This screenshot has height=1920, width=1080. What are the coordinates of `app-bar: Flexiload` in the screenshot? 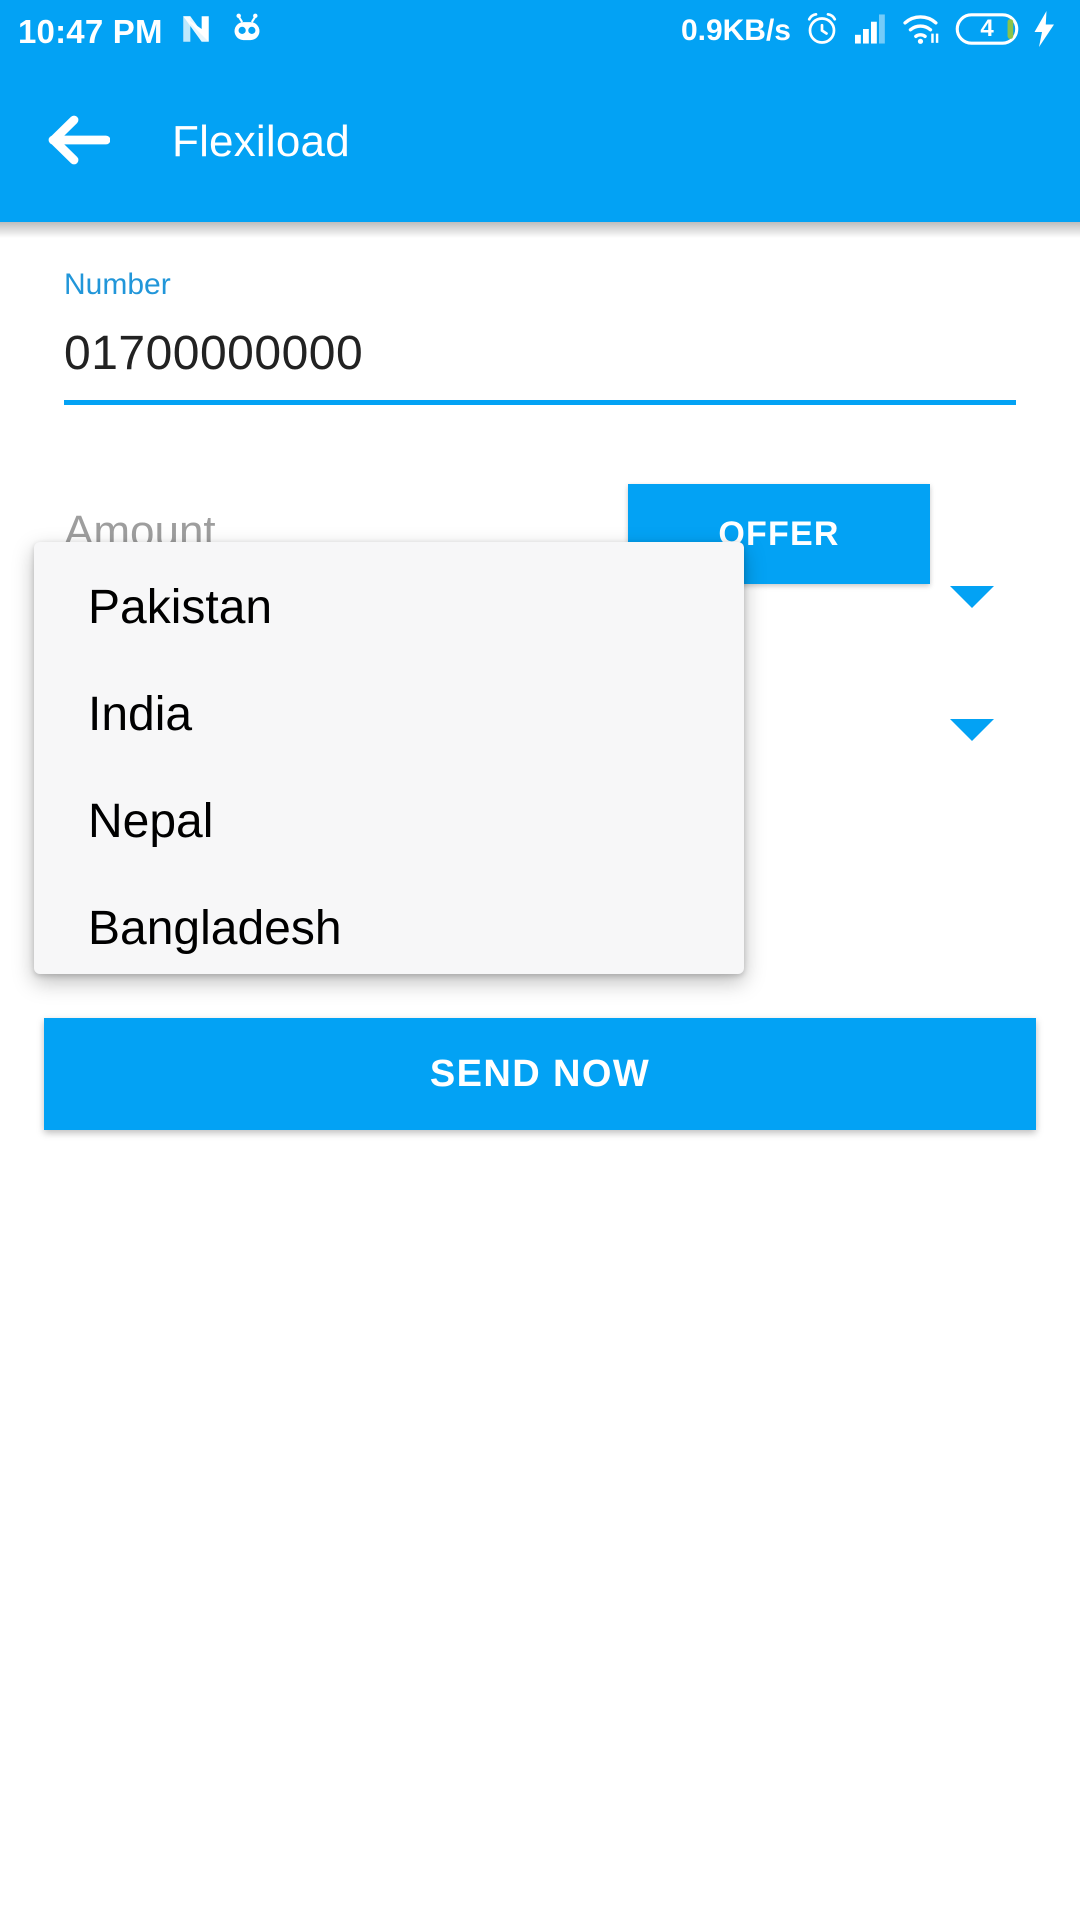 It's located at (540, 142).